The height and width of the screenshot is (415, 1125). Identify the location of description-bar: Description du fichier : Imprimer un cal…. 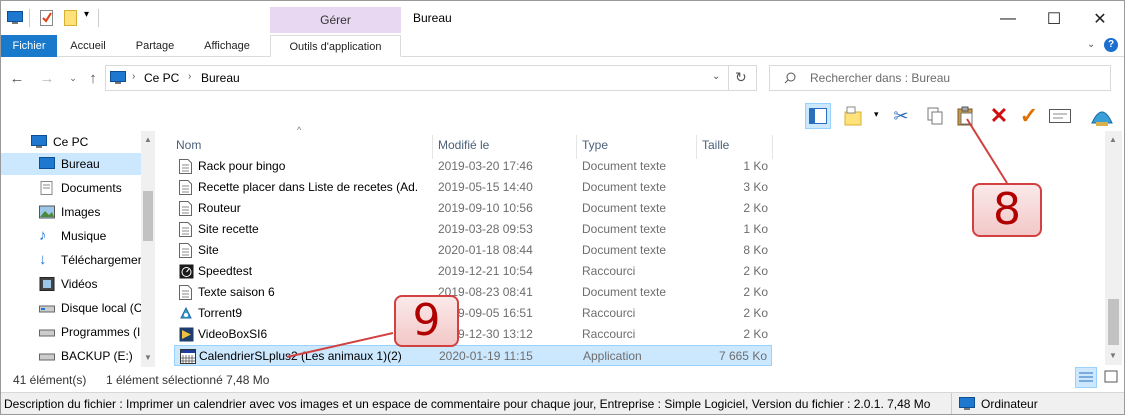
(562, 403).